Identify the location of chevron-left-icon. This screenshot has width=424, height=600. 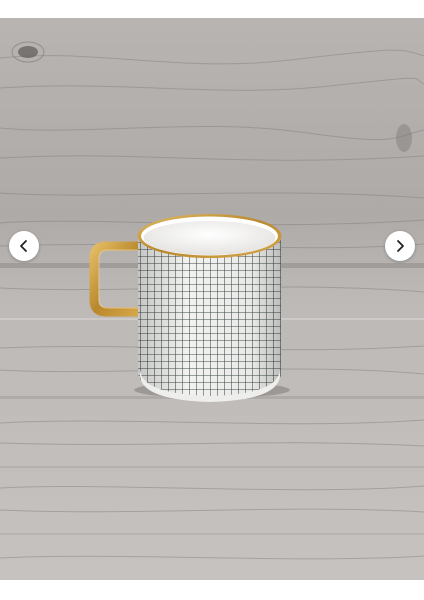
(23, 246).